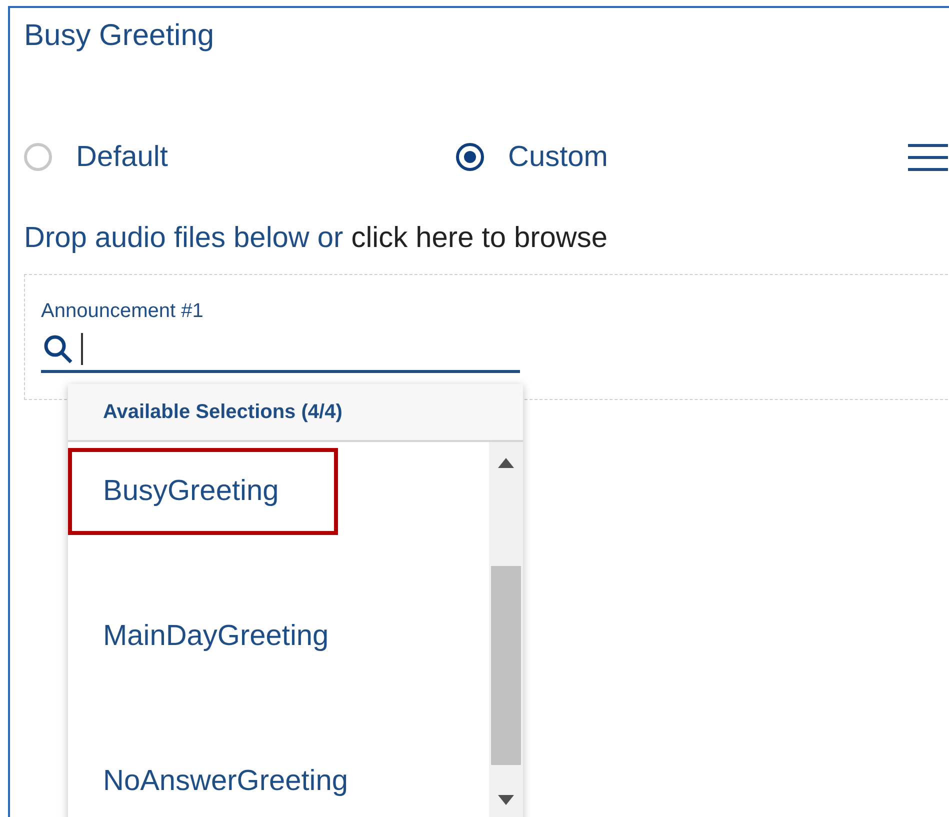 This screenshot has width=949, height=817. Describe the element at coordinates (122, 157) in the screenshot. I see `radio-label: Default` at that location.